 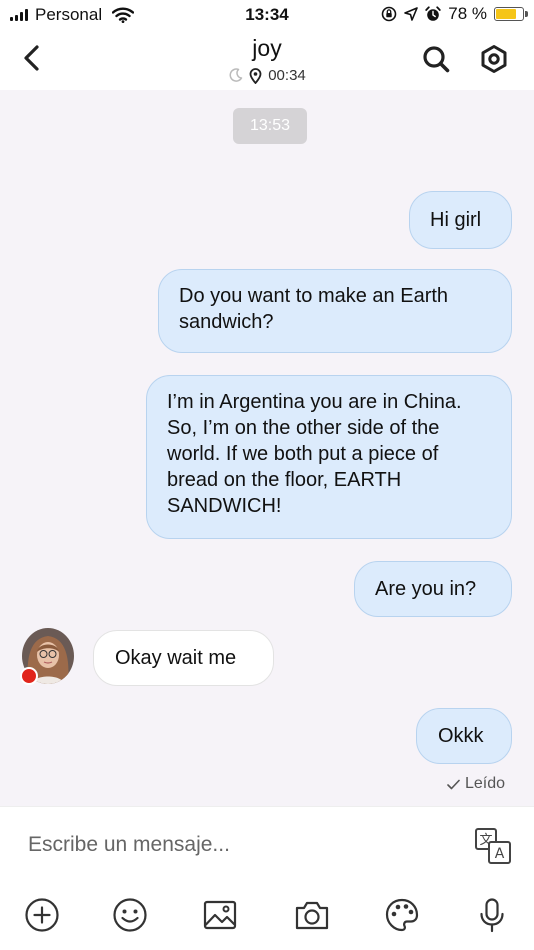 What do you see at coordinates (464, 736) in the screenshot?
I see `message-bubble-outgoing: Okkk` at bounding box center [464, 736].